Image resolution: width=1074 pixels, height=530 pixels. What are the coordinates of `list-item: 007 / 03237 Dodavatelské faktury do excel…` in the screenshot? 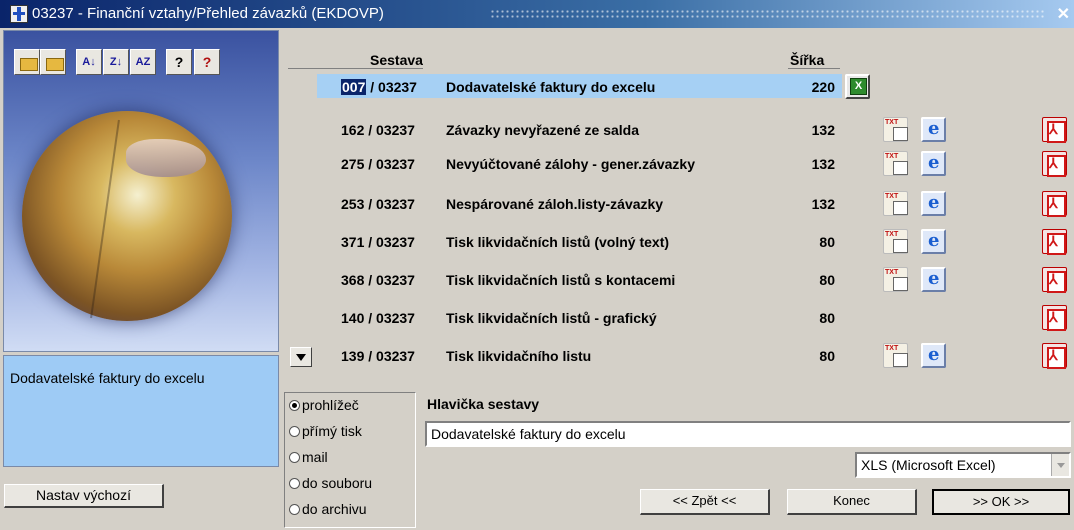 It's located at (694, 87).